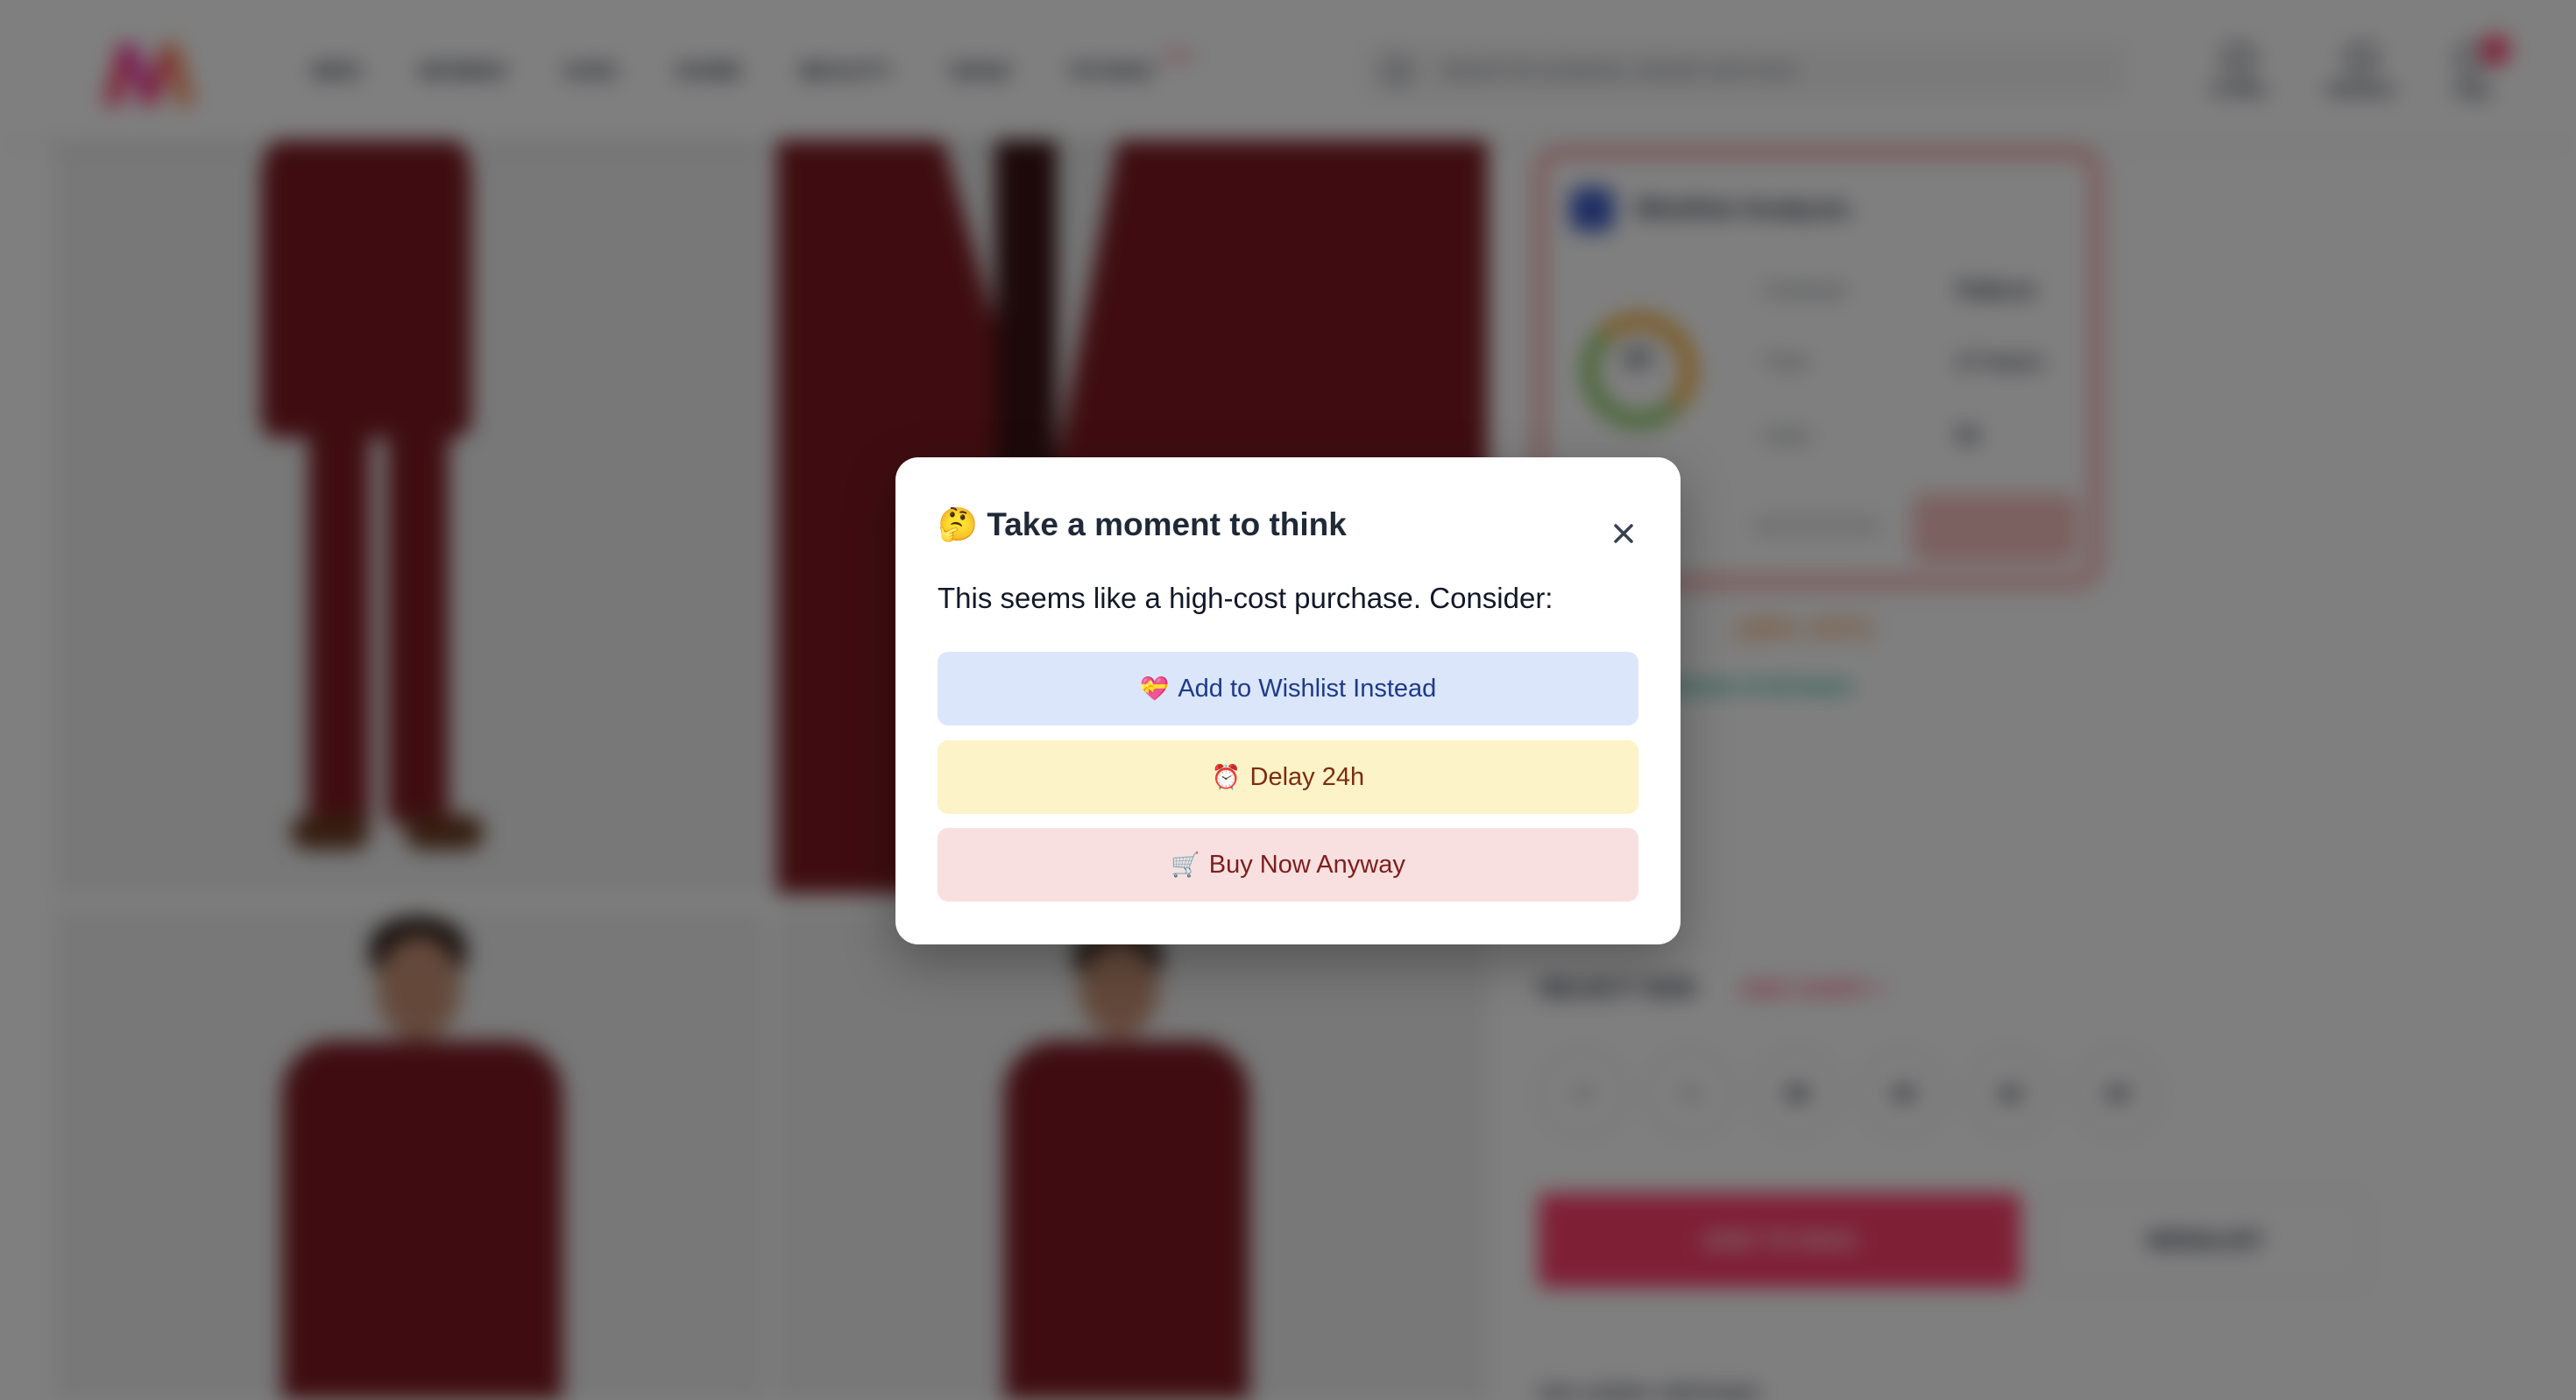 Image resolution: width=2576 pixels, height=1400 pixels. What do you see at coordinates (1306, 864) in the screenshot?
I see `buy-now-anyway-label: Buy Now Anyway` at bounding box center [1306, 864].